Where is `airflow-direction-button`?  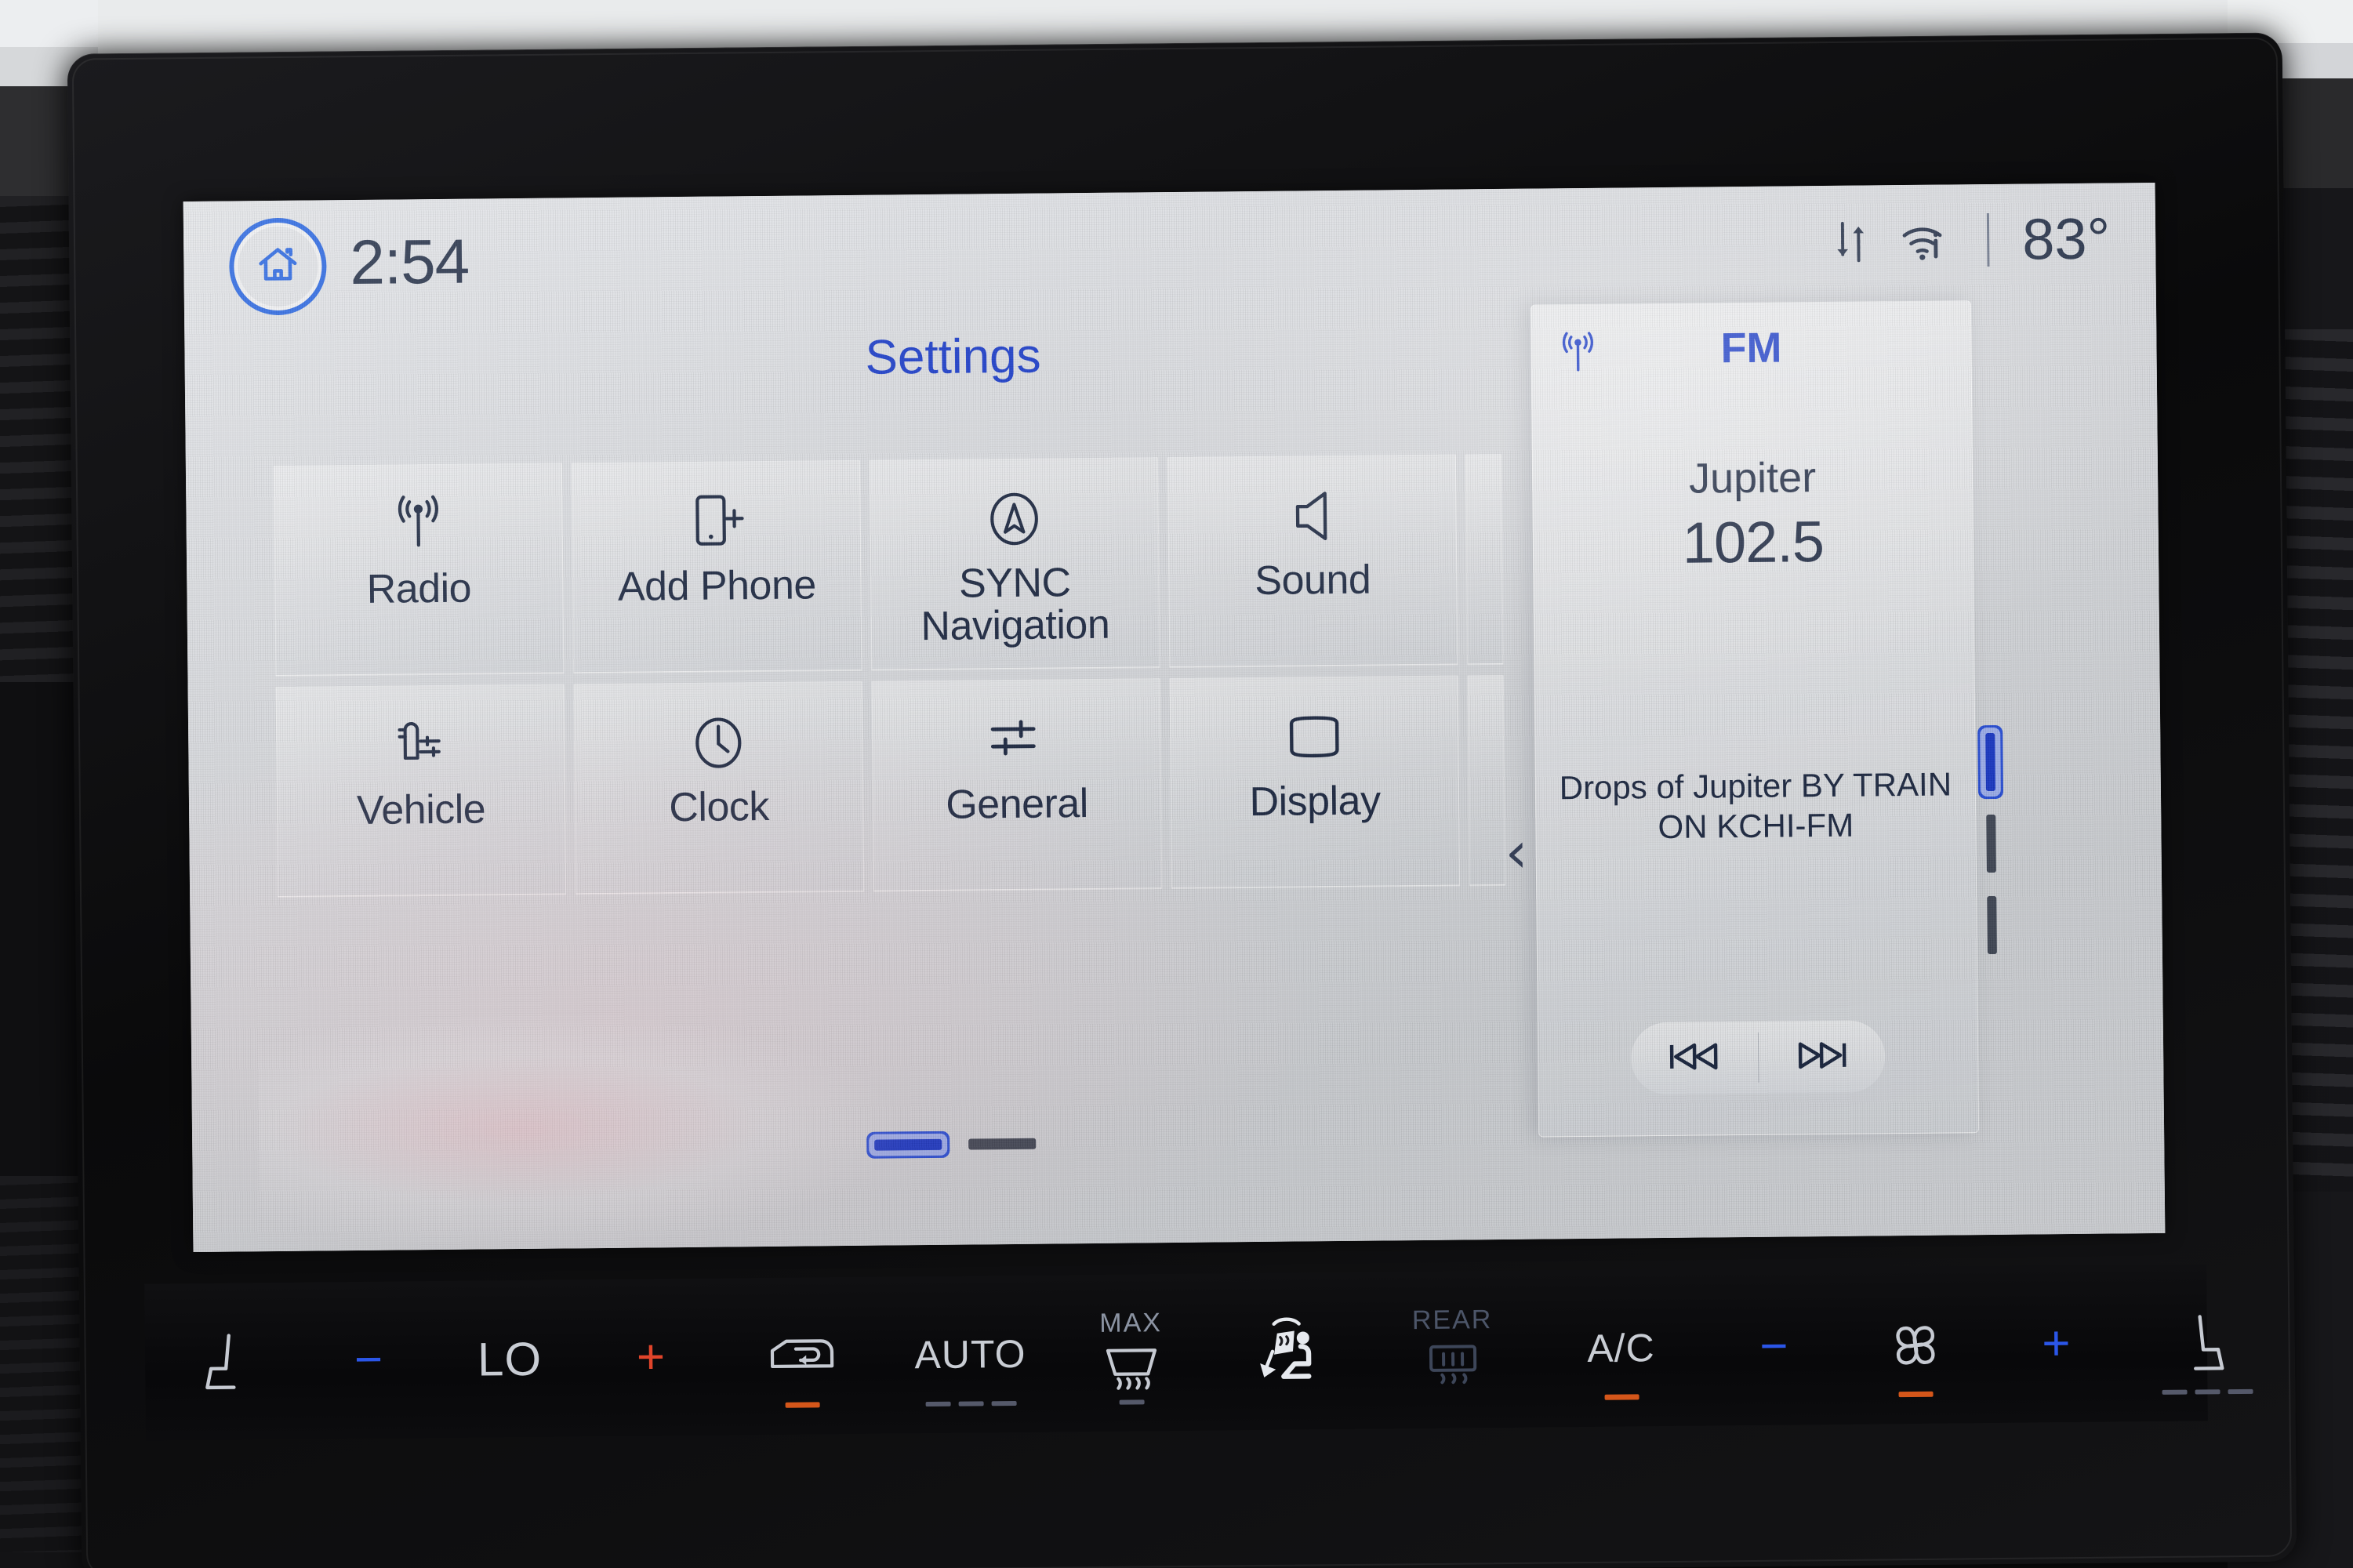 airflow-direction-button is located at coordinates (1288, 1351).